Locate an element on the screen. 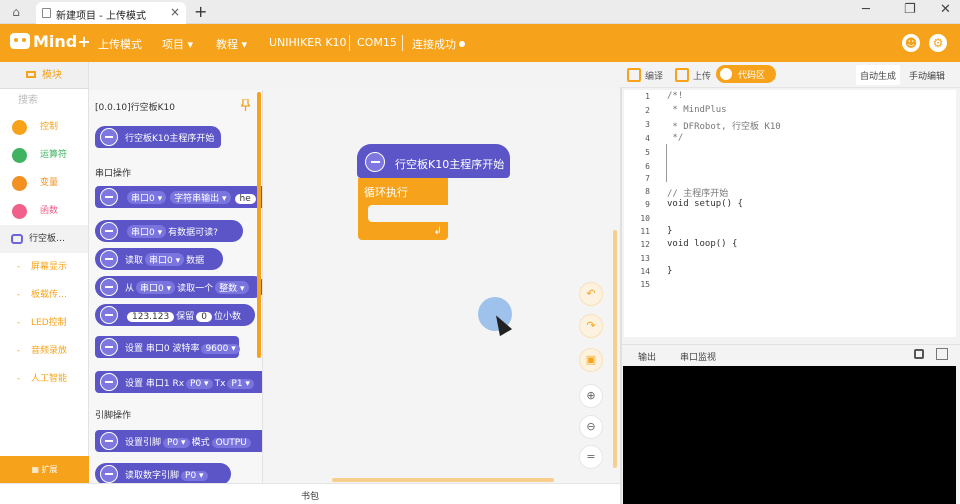 The height and width of the screenshot is (504, 960). line-number: 10 is located at coordinates (645, 218).